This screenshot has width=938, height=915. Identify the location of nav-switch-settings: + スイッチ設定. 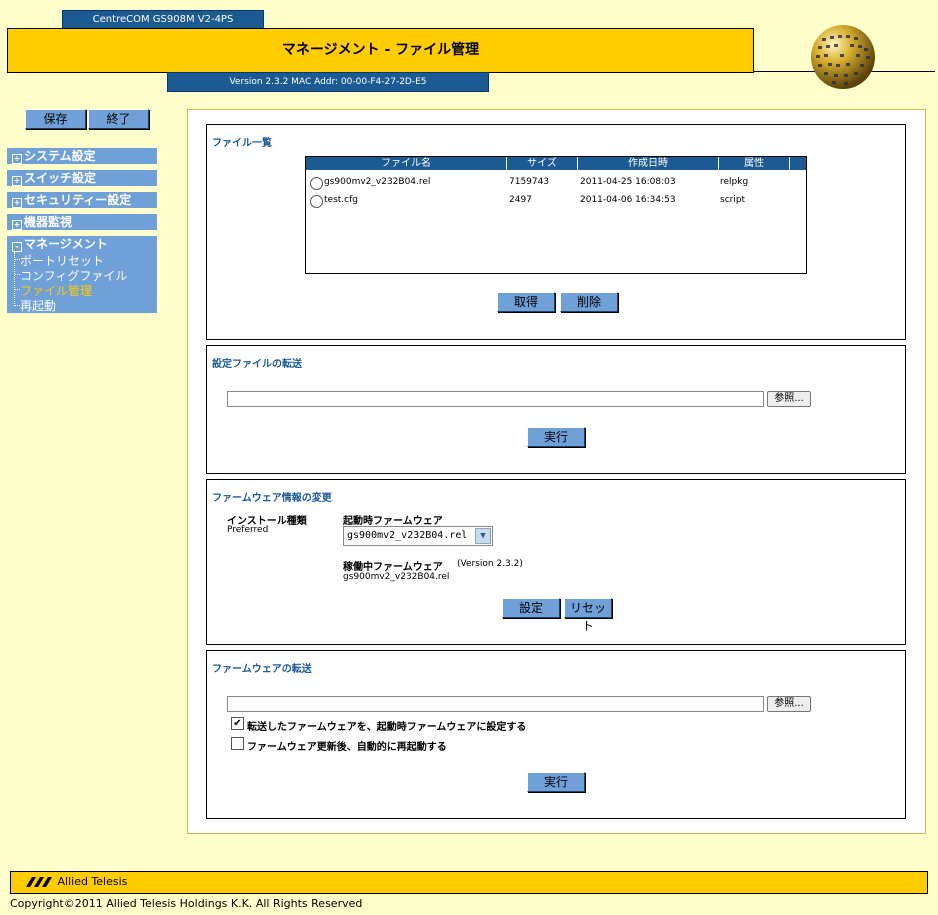
(82, 178).